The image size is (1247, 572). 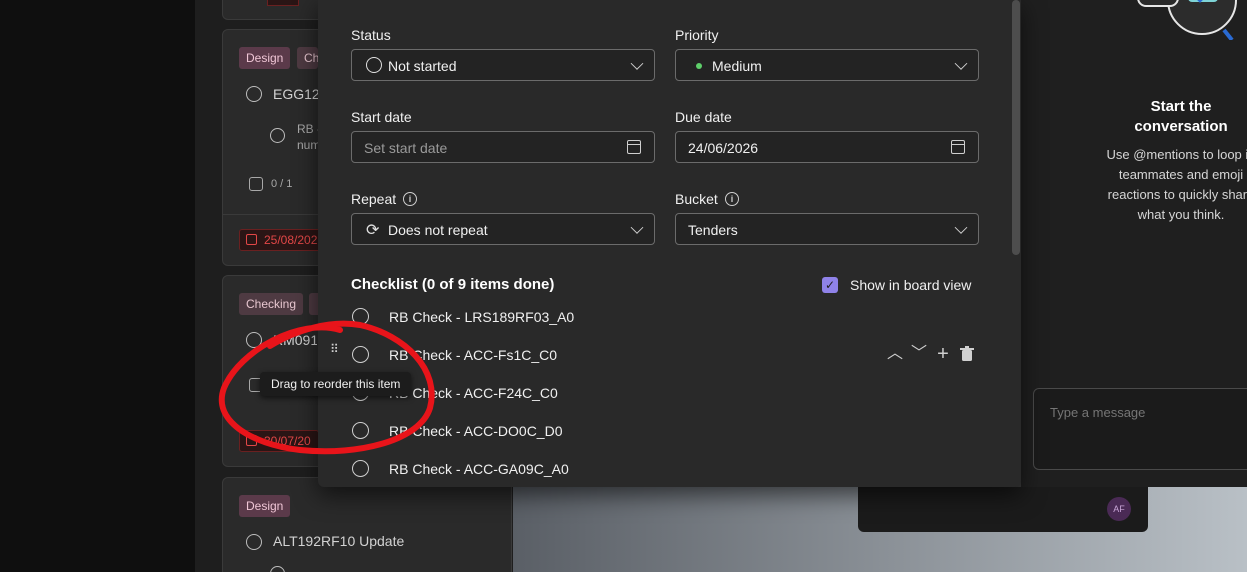 What do you see at coordinates (371, 35) in the screenshot?
I see `status-label: Status` at bounding box center [371, 35].